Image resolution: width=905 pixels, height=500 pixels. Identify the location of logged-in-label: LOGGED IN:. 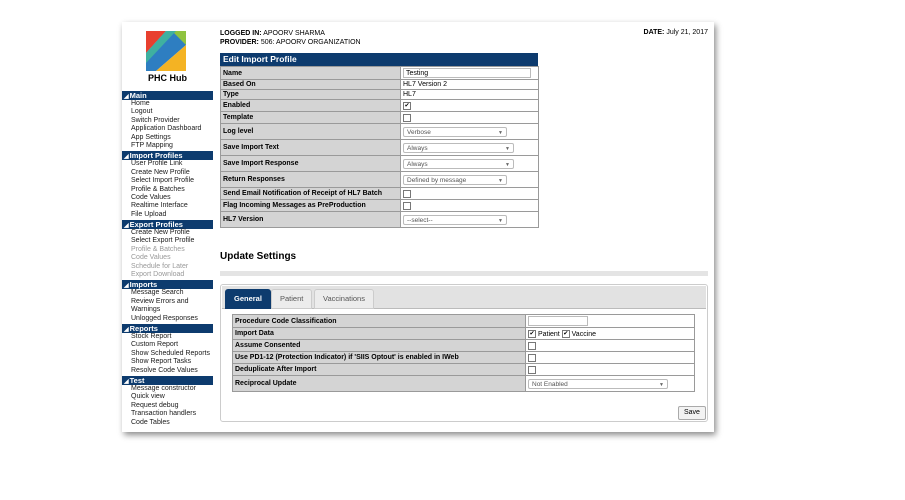
(241, 33).